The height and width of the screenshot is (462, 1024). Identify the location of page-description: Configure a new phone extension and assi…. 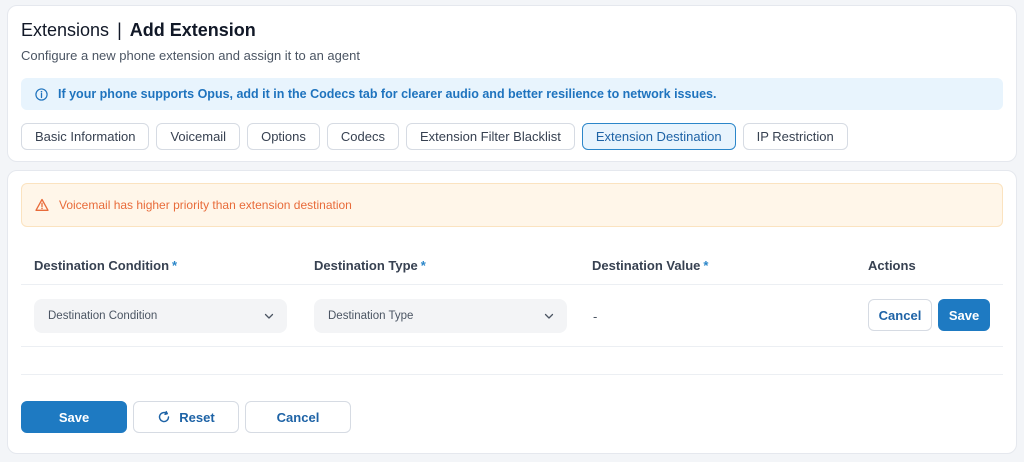
(190, 55).